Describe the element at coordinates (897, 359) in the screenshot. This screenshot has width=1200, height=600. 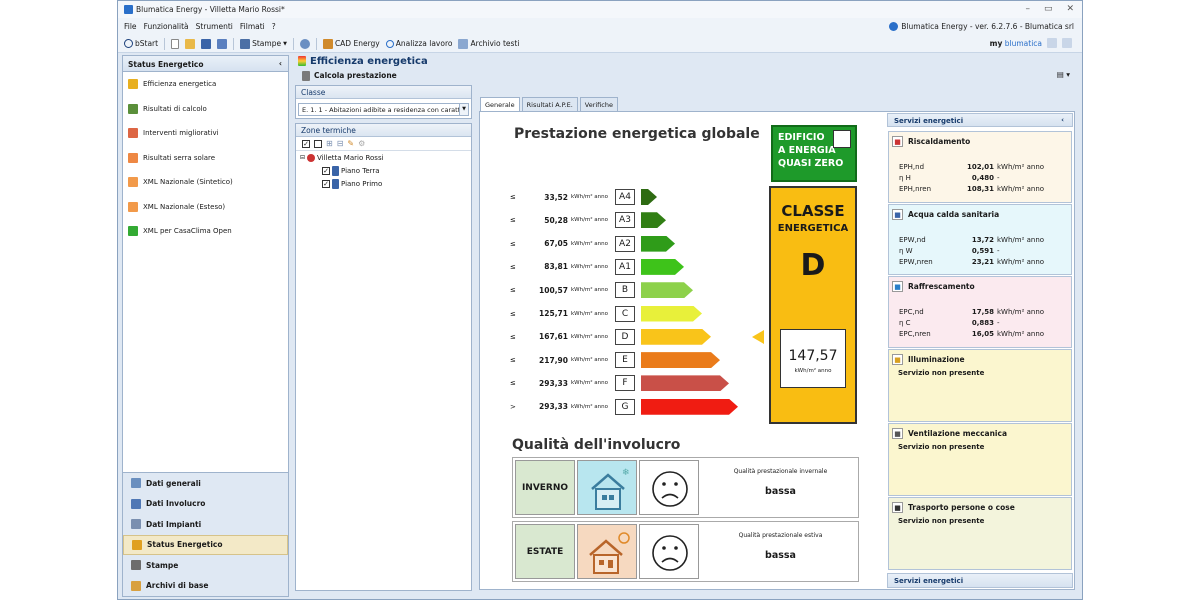
I see `lightbulb-icon: ■` at that location.